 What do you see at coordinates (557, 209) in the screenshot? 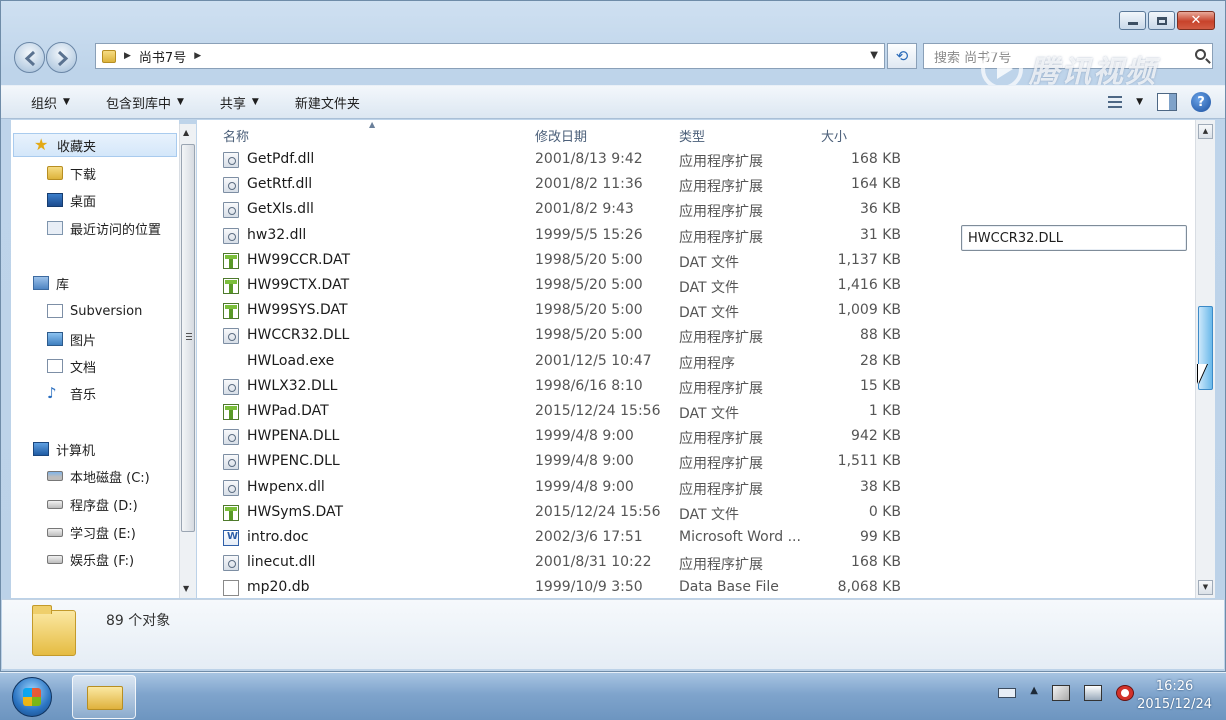
I see `table-row: GetXls.dll 2001/8/2 9:43 应用程序扩展 36 KB` at bounding box center [557, 209].